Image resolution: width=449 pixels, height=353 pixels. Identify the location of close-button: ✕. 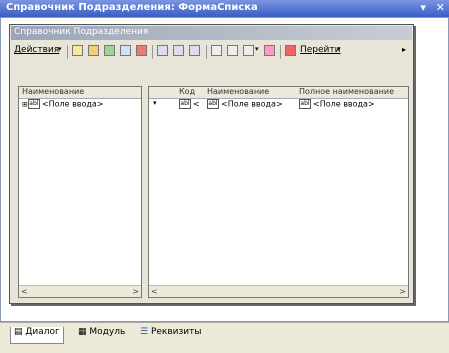
(440, 7).